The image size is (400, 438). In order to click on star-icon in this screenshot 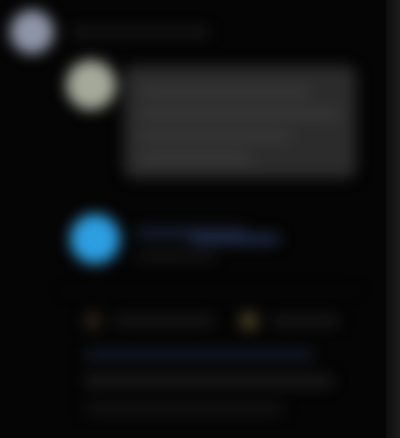, I will do `click(249, 321)`.